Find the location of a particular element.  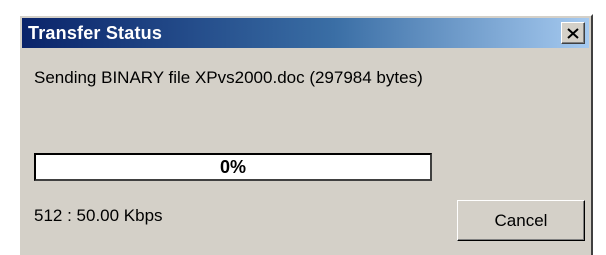

close-button is located at coordinates (573, 33).